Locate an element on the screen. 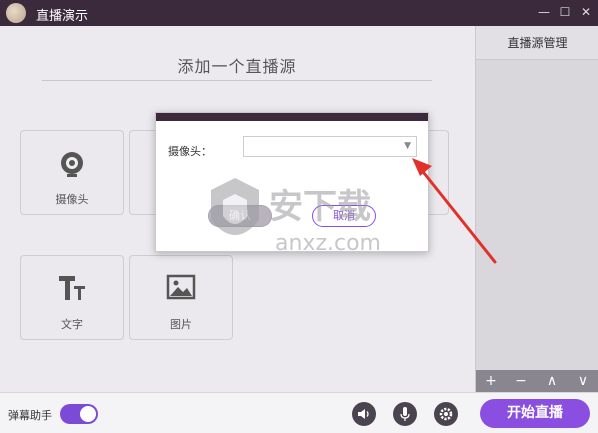 This screenshot has height=433, width=598. dialog-header is located at coordinates (292, 117).